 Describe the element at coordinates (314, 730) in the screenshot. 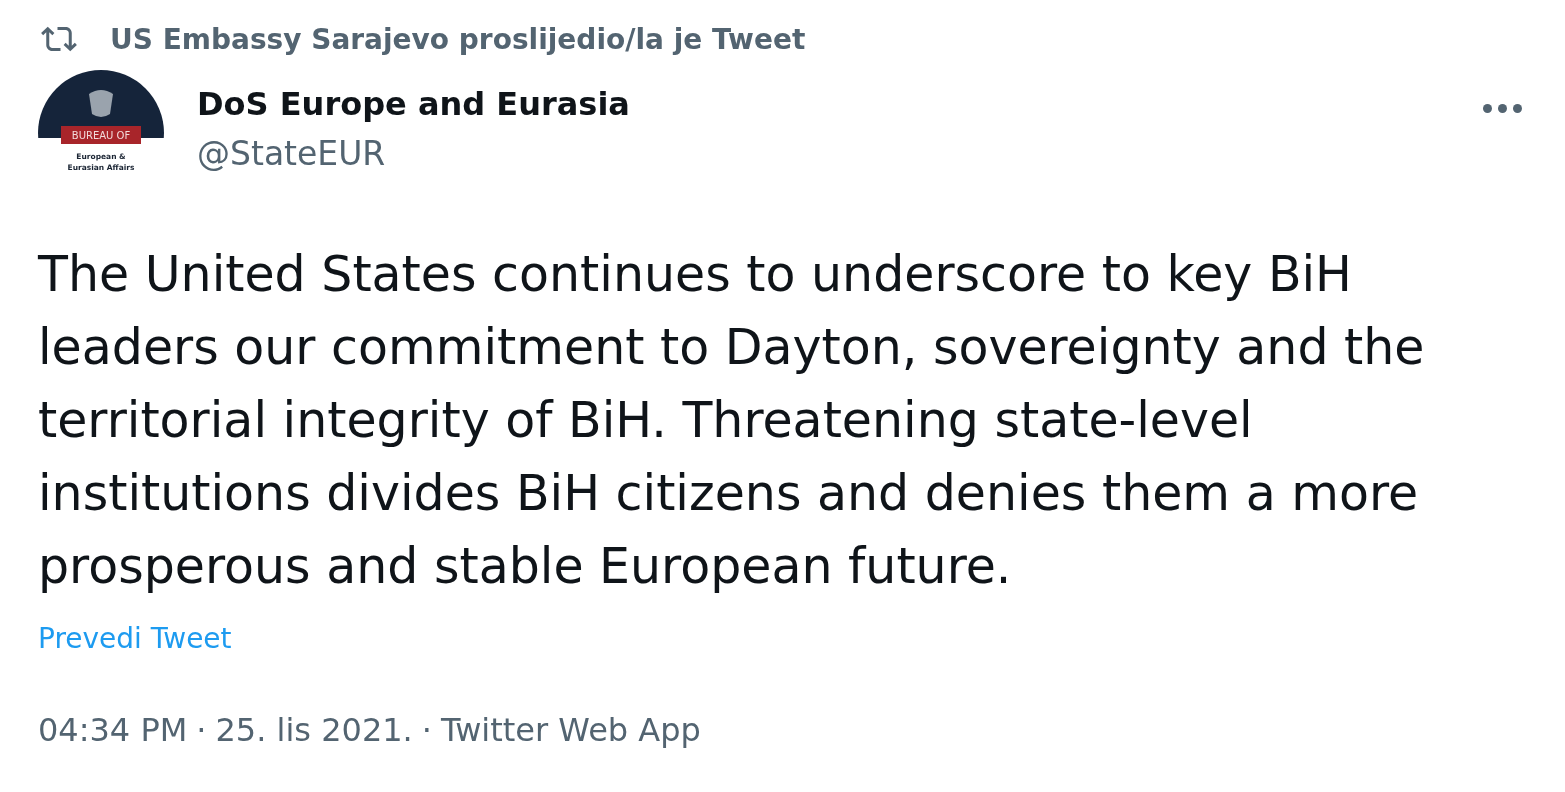

I see `tweet-date: 25. lis 2021.` at that location.